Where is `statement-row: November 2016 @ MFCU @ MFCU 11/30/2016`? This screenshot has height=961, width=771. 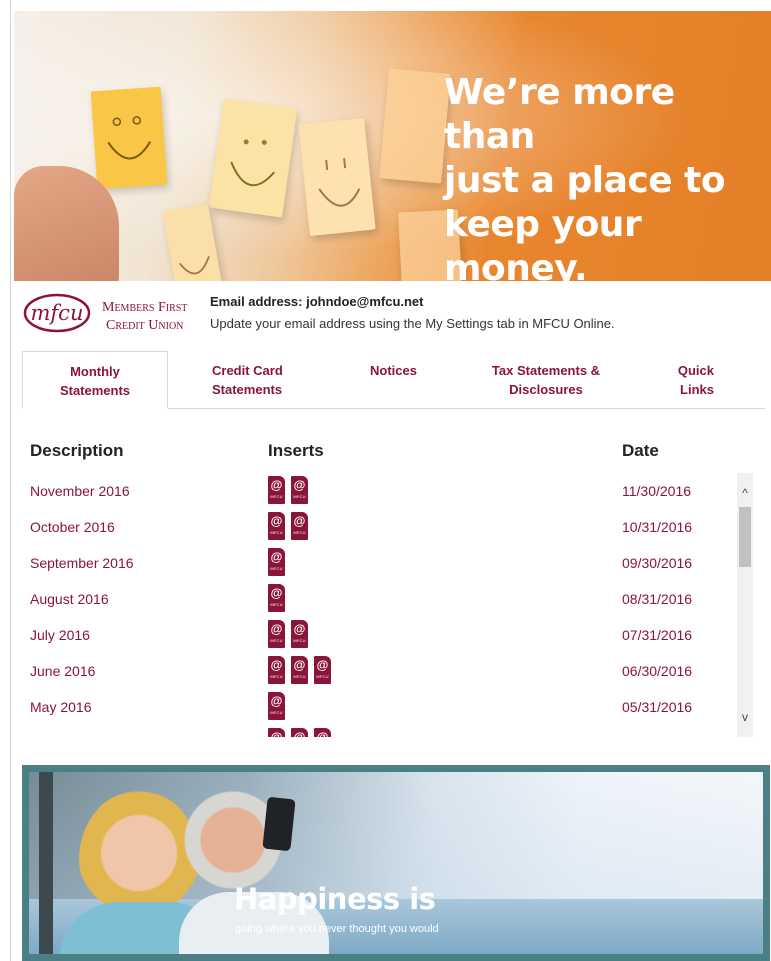
statement-row: November 2016 @ MFCU @ MFCU 11/30/2016 is located at coordinates (379, 491).